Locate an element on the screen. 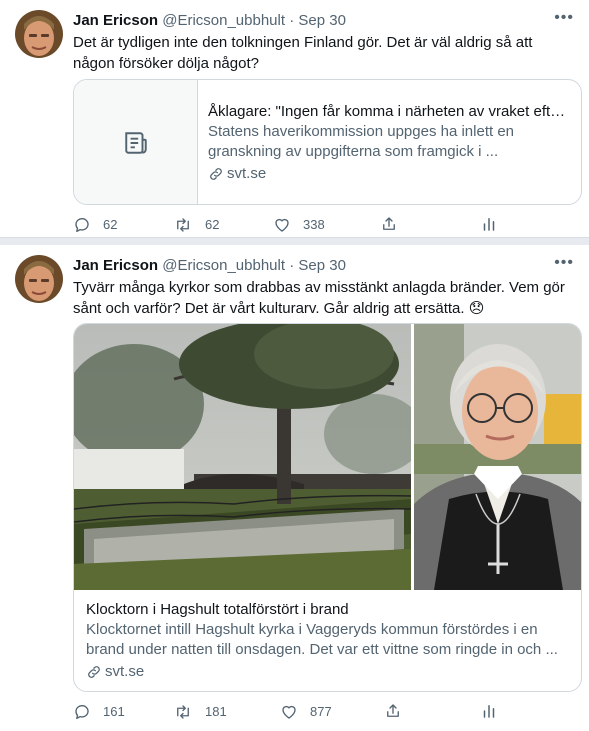 This screenshot has height=731, width=589. like-button: 877 is located at coordinates (306, 712).